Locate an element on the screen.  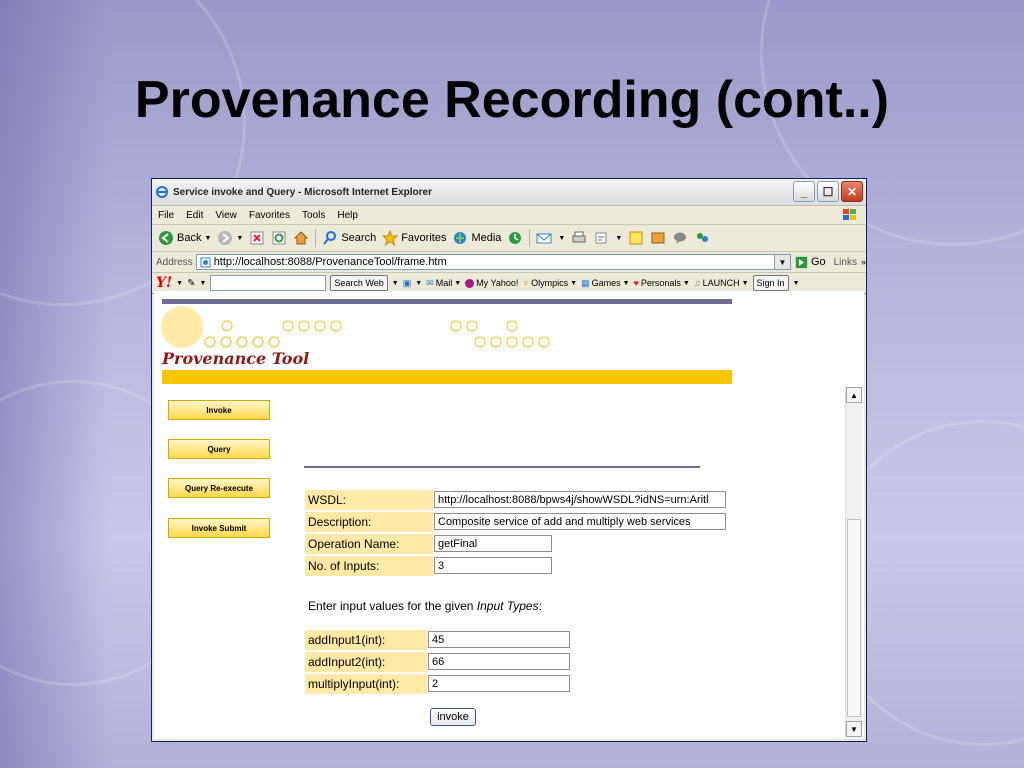
stop-icon is located at coordinates (257, 238).